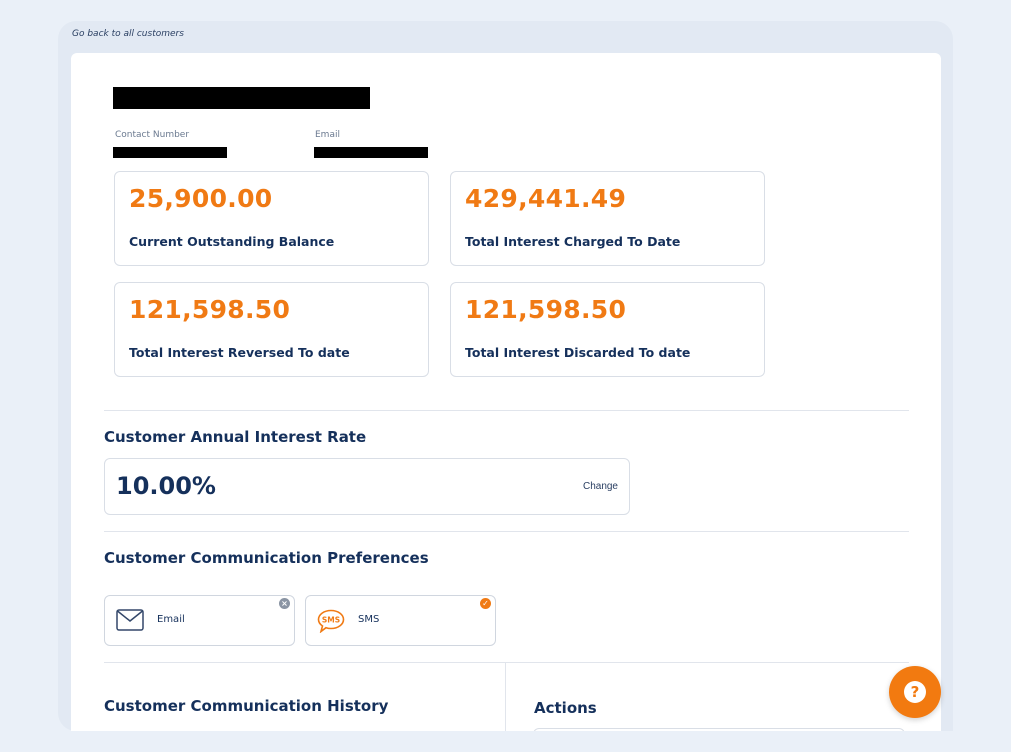 The image size is (1011, 752). I want to click on actions-box, so click(719, 729).